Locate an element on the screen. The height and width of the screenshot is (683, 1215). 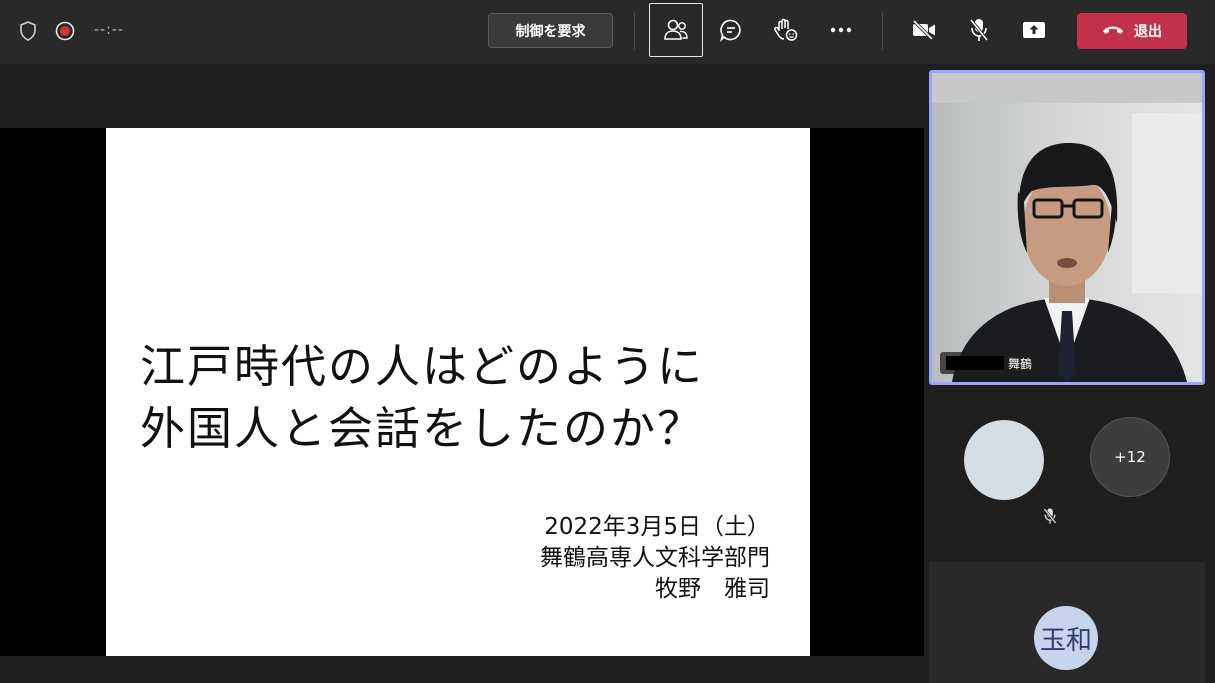
speaker-video is located at coordinates (1067, 227).